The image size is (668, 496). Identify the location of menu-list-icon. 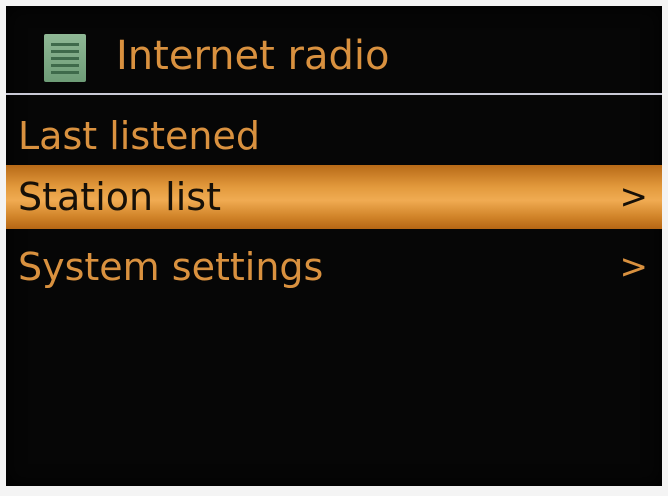
(65, 58).